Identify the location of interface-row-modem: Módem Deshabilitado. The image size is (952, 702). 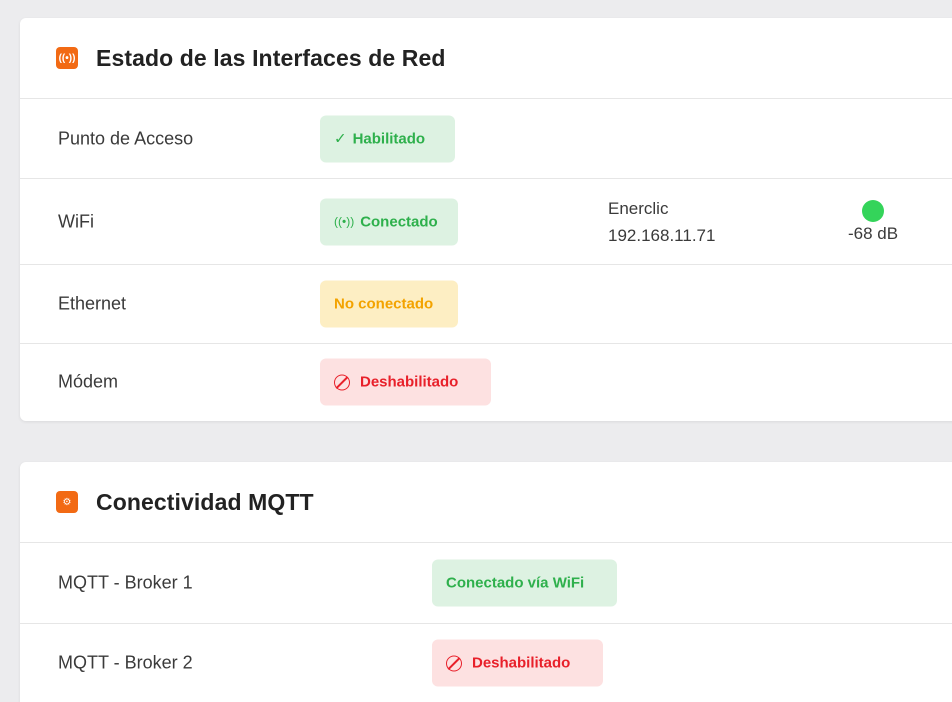
(486, 382).